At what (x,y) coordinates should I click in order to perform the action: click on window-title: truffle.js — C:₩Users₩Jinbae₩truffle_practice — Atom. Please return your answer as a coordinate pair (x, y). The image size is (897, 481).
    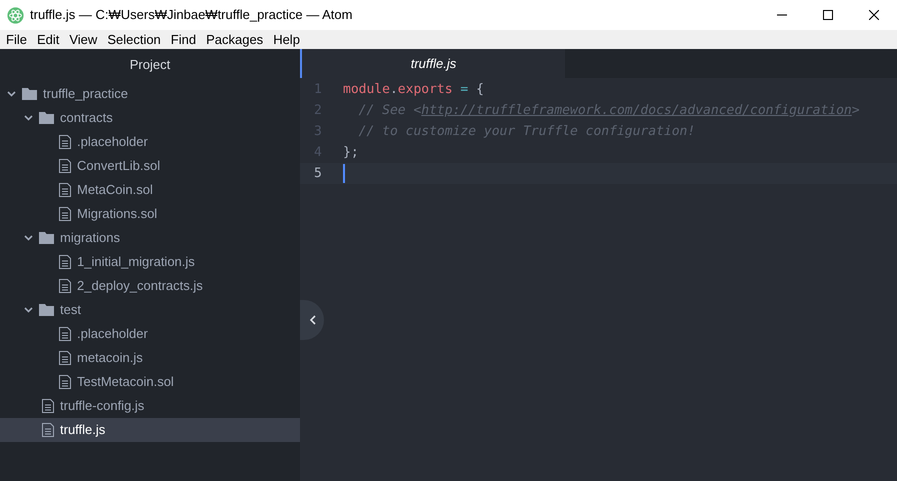
    Looking at the image, I should click on (191, 15).